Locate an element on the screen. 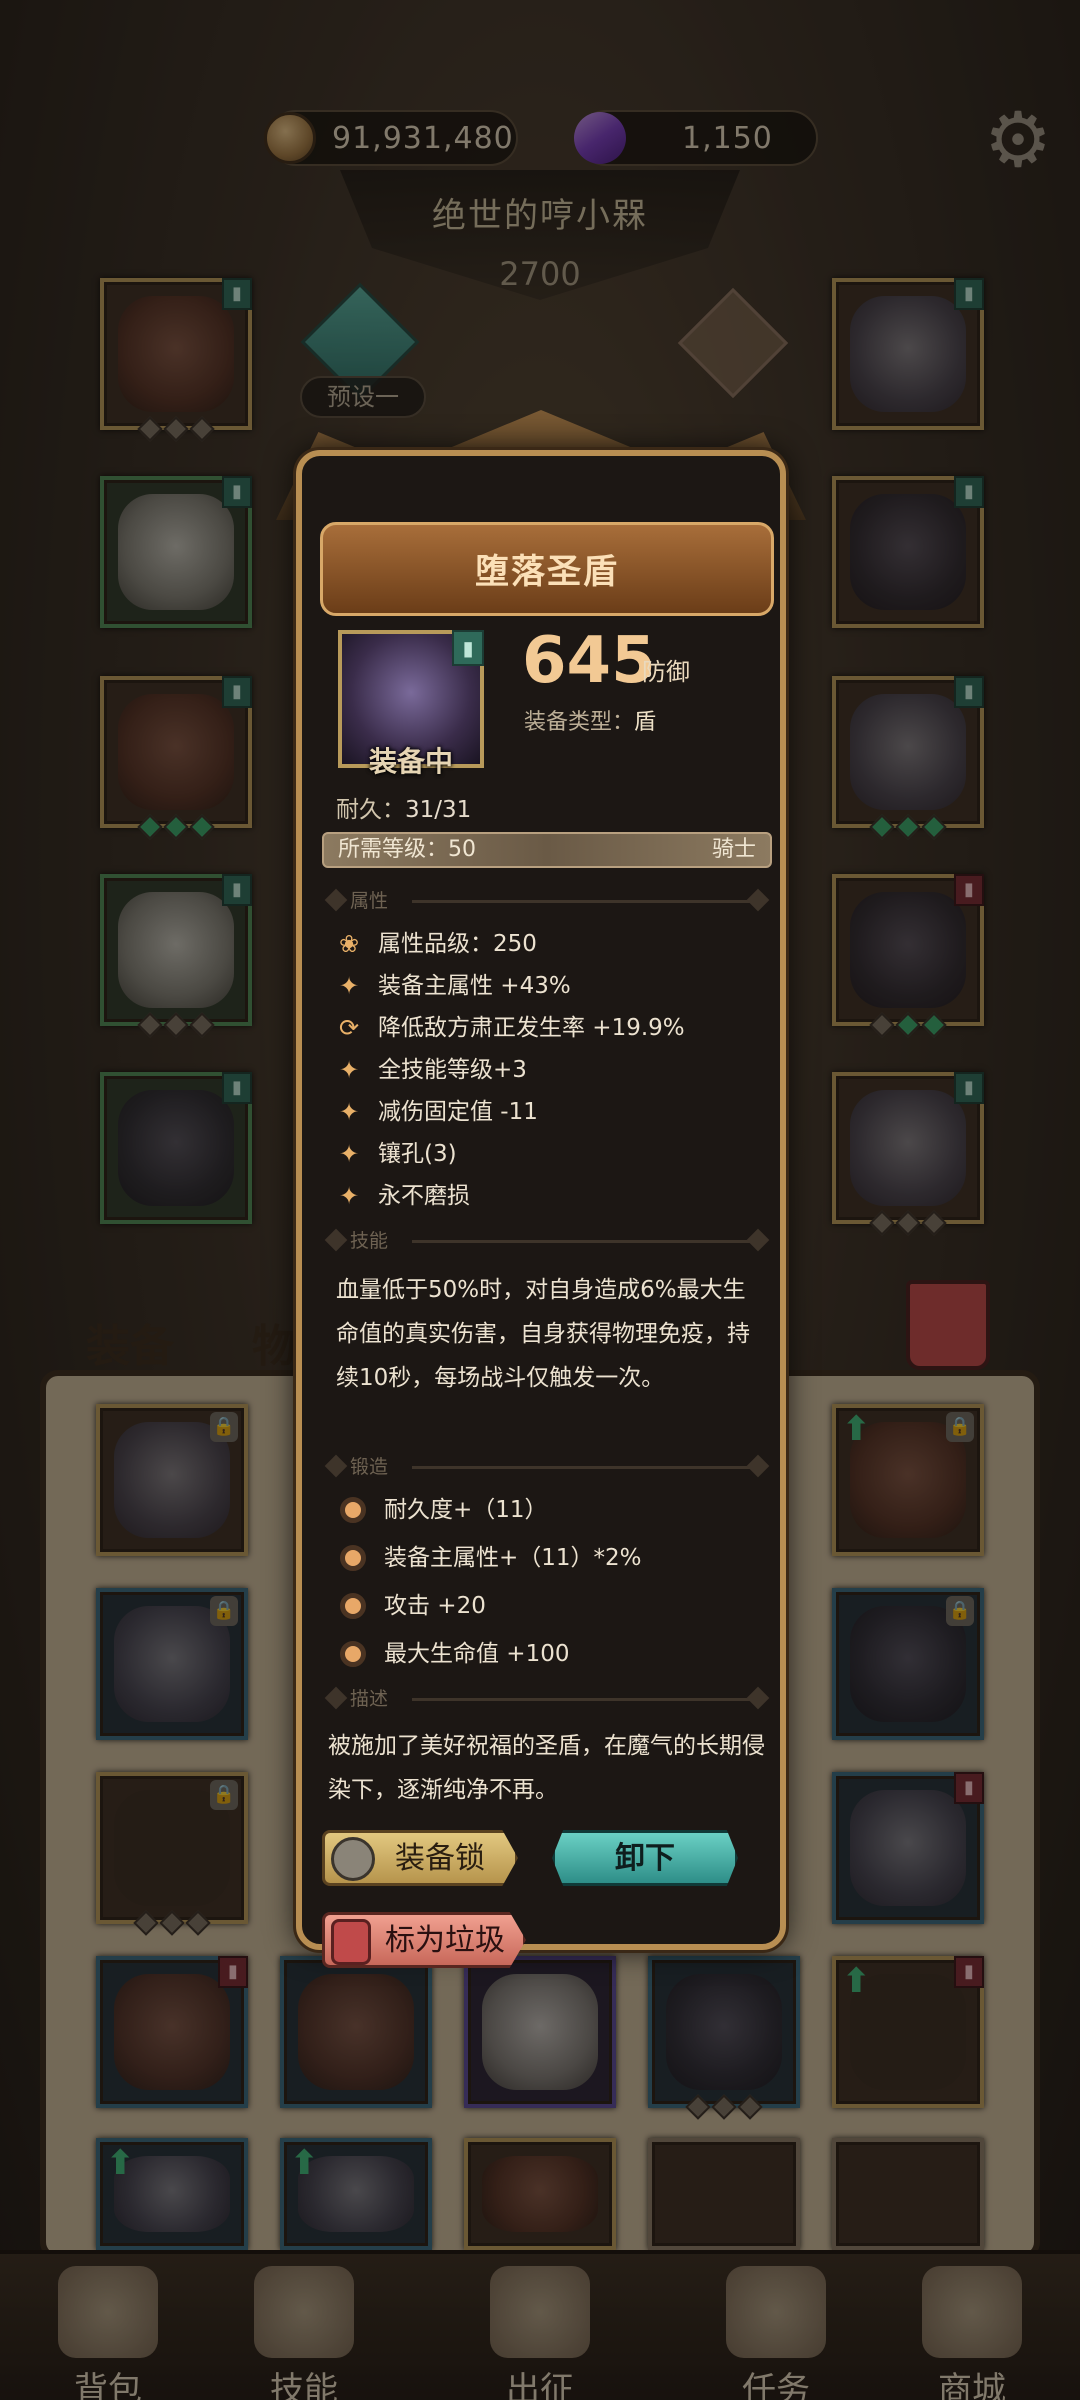 This screenshot has width=1080, height=2400. section-title: 技能 is located at coordinates (369, 1241).